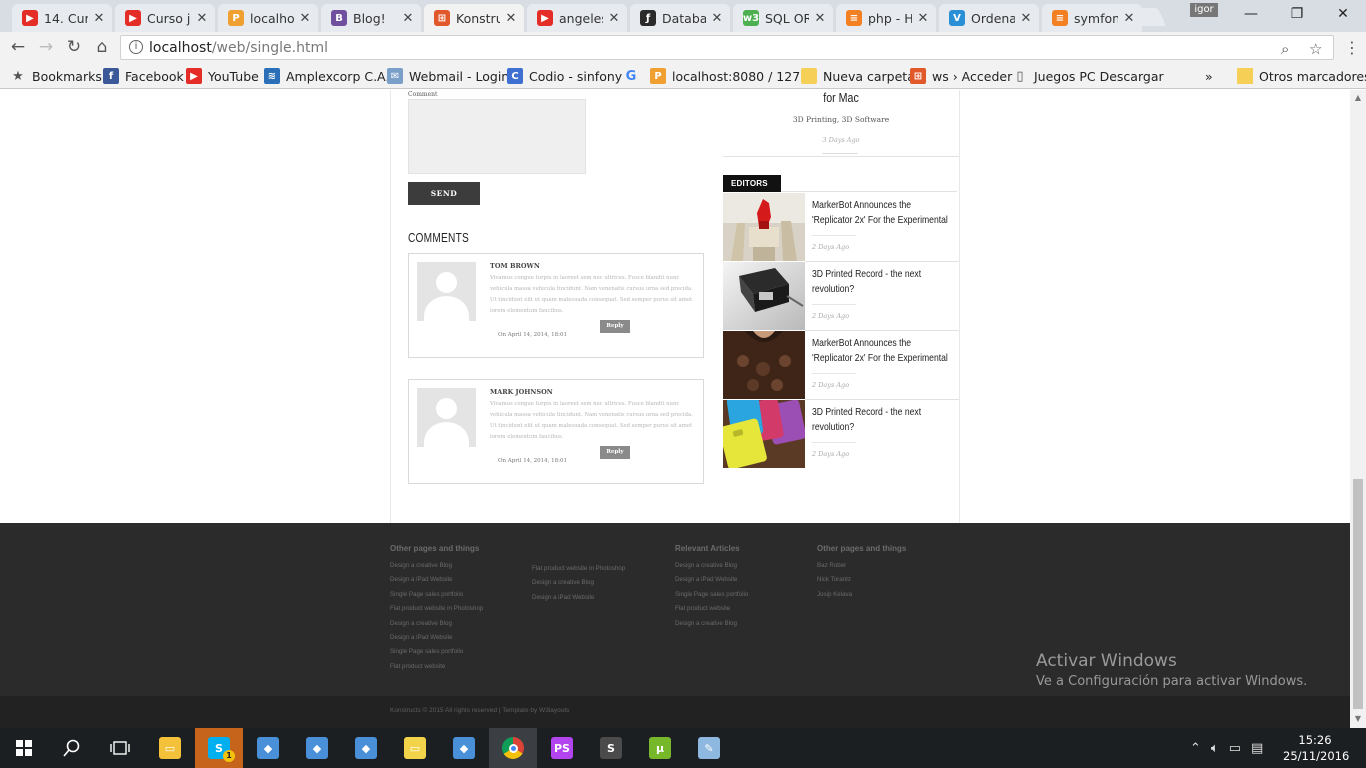  What do you see at coordinates (841, 119) in the screenshot?
I see `sidebar-post-category: 3D Printing, 3D Software` at bounding box center [841, 119].